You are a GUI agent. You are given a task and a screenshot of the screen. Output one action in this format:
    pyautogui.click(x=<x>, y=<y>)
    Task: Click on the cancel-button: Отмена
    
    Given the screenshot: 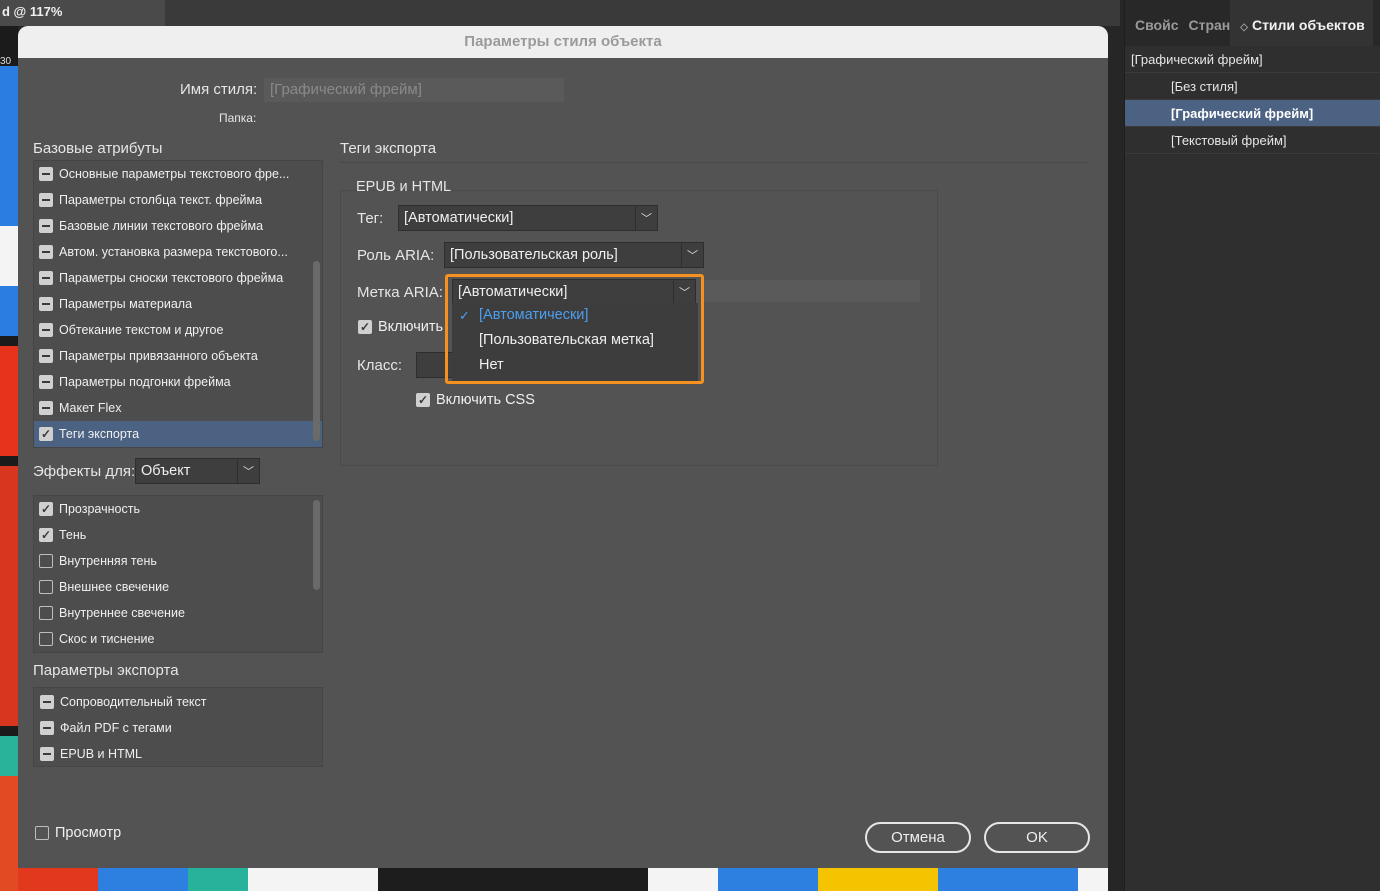 What is the action you would take?
    pyautogui.click(x=918, y=837)
    